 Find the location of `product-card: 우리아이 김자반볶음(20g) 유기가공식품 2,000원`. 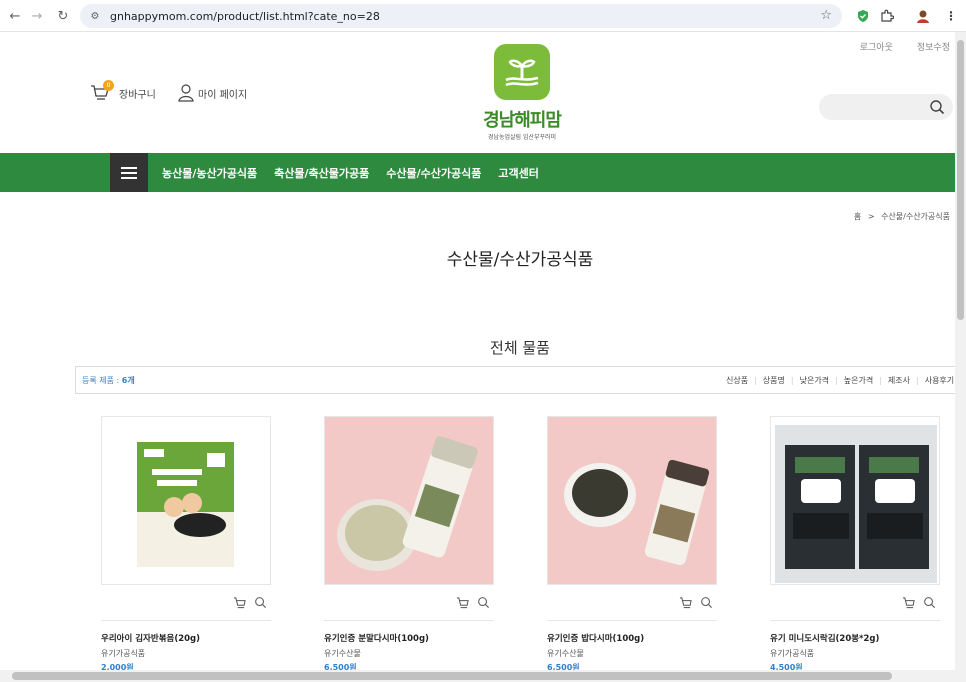

product-card: 우리아이 김자반볶음(20g) 유기가공식품 2,000원 is located at coordinates (186, 544).